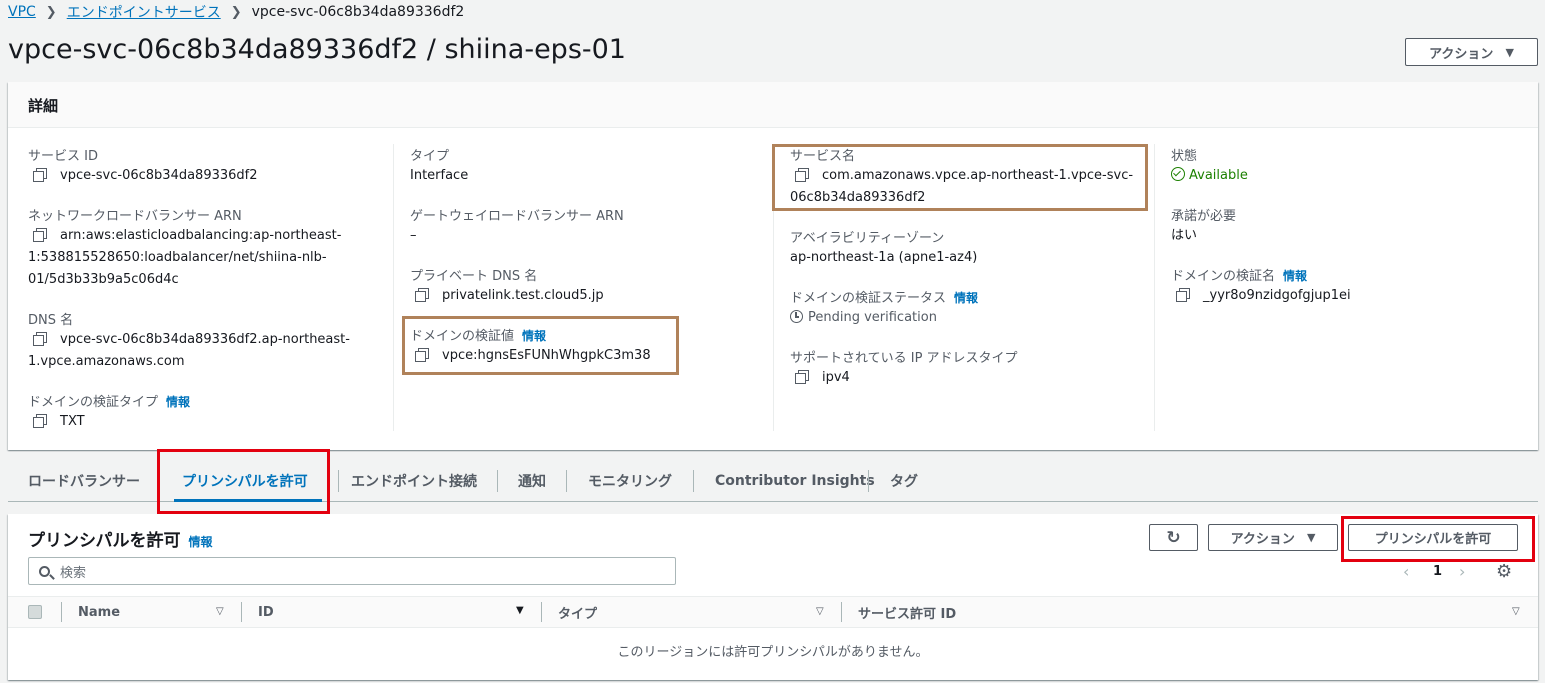 This screenshot has width=1545, height=683. What do you see at coordinates (509, 296) in the screenshot?
I see `private-dns-value: privatelink.test.cloud5.jp` at bounding box center [509, 296].